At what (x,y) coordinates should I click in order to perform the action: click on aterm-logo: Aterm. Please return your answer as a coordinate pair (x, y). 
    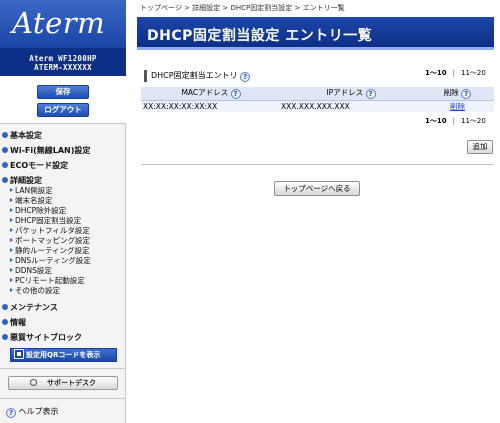
    Looking at the image, I should click on (59, 23).